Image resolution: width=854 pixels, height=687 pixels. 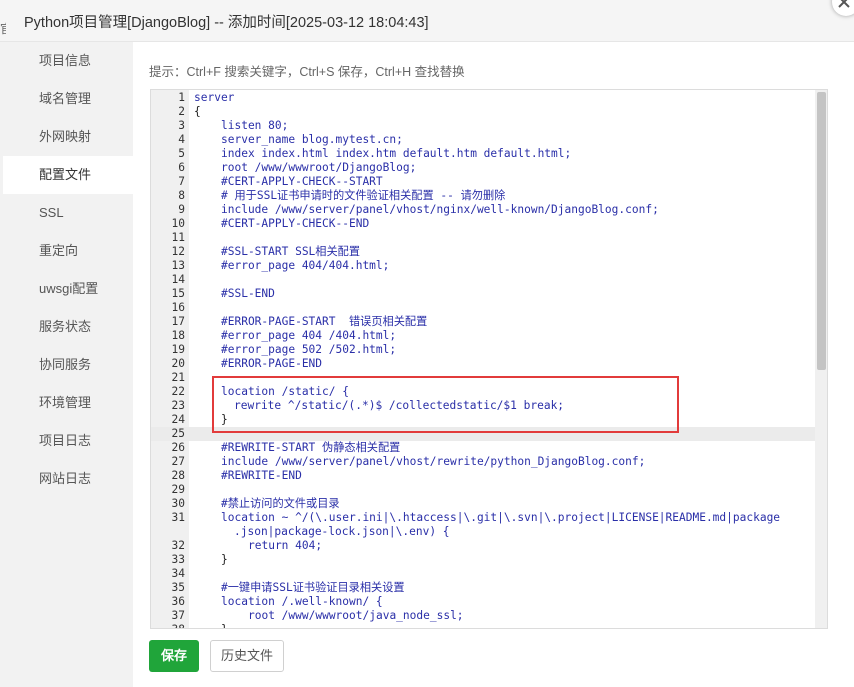 What do you see at coordinates (484, 476) in the screenshot?
I see `code-line: 28 #REWRITE-END` at bounding box center [484, 476].